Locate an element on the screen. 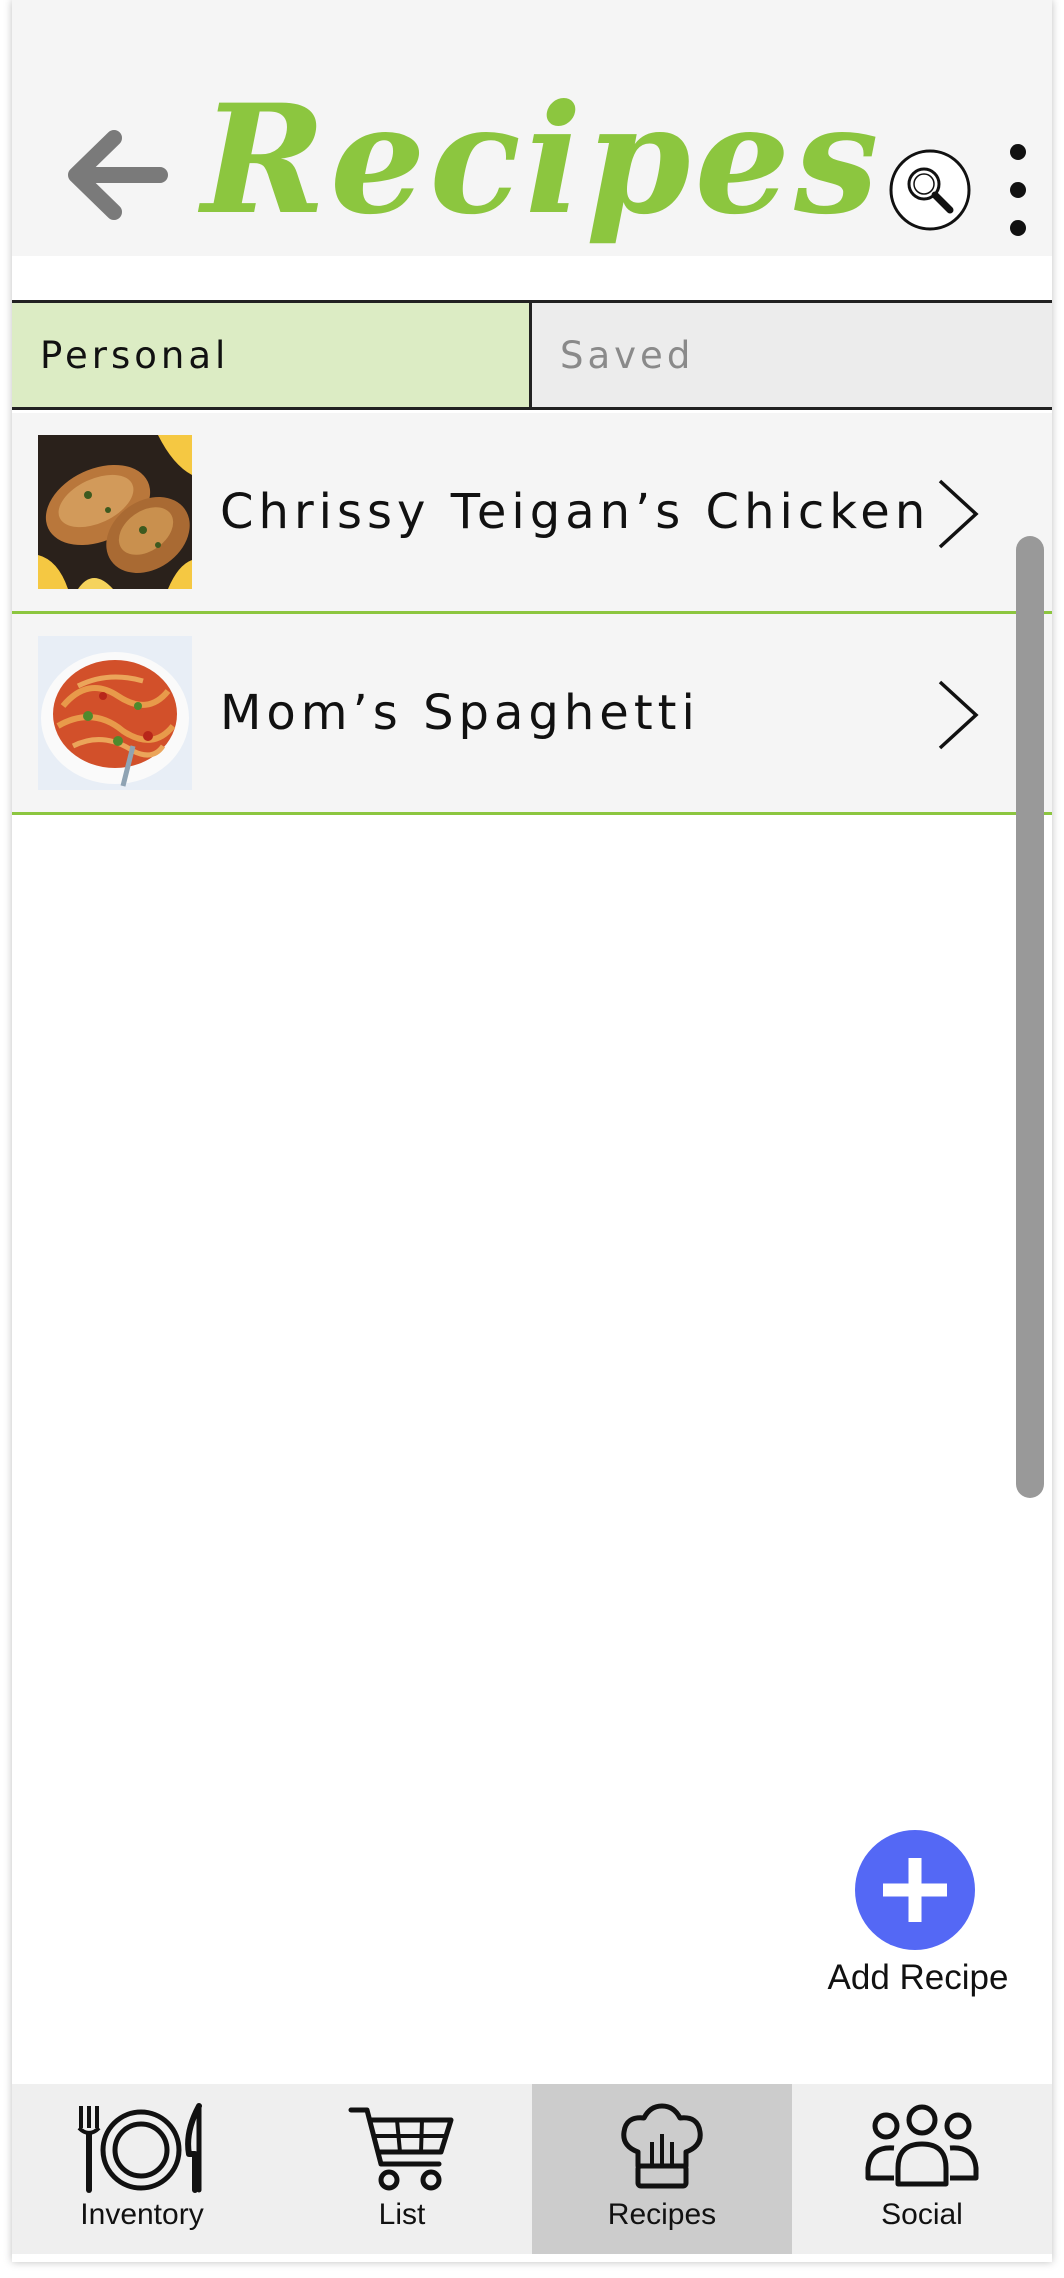  more-options-button is located at coordinates (1018, 190).